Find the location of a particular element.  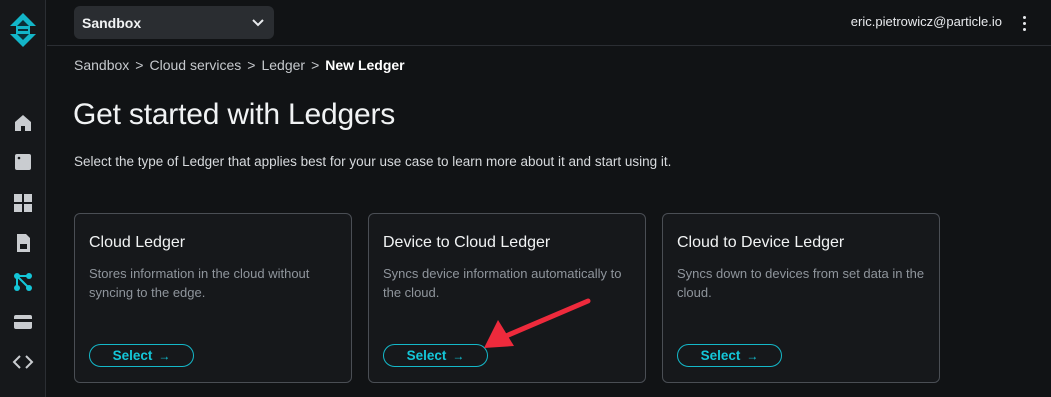

org-selector-value: Sandbox is located at coordinates (112, 22).